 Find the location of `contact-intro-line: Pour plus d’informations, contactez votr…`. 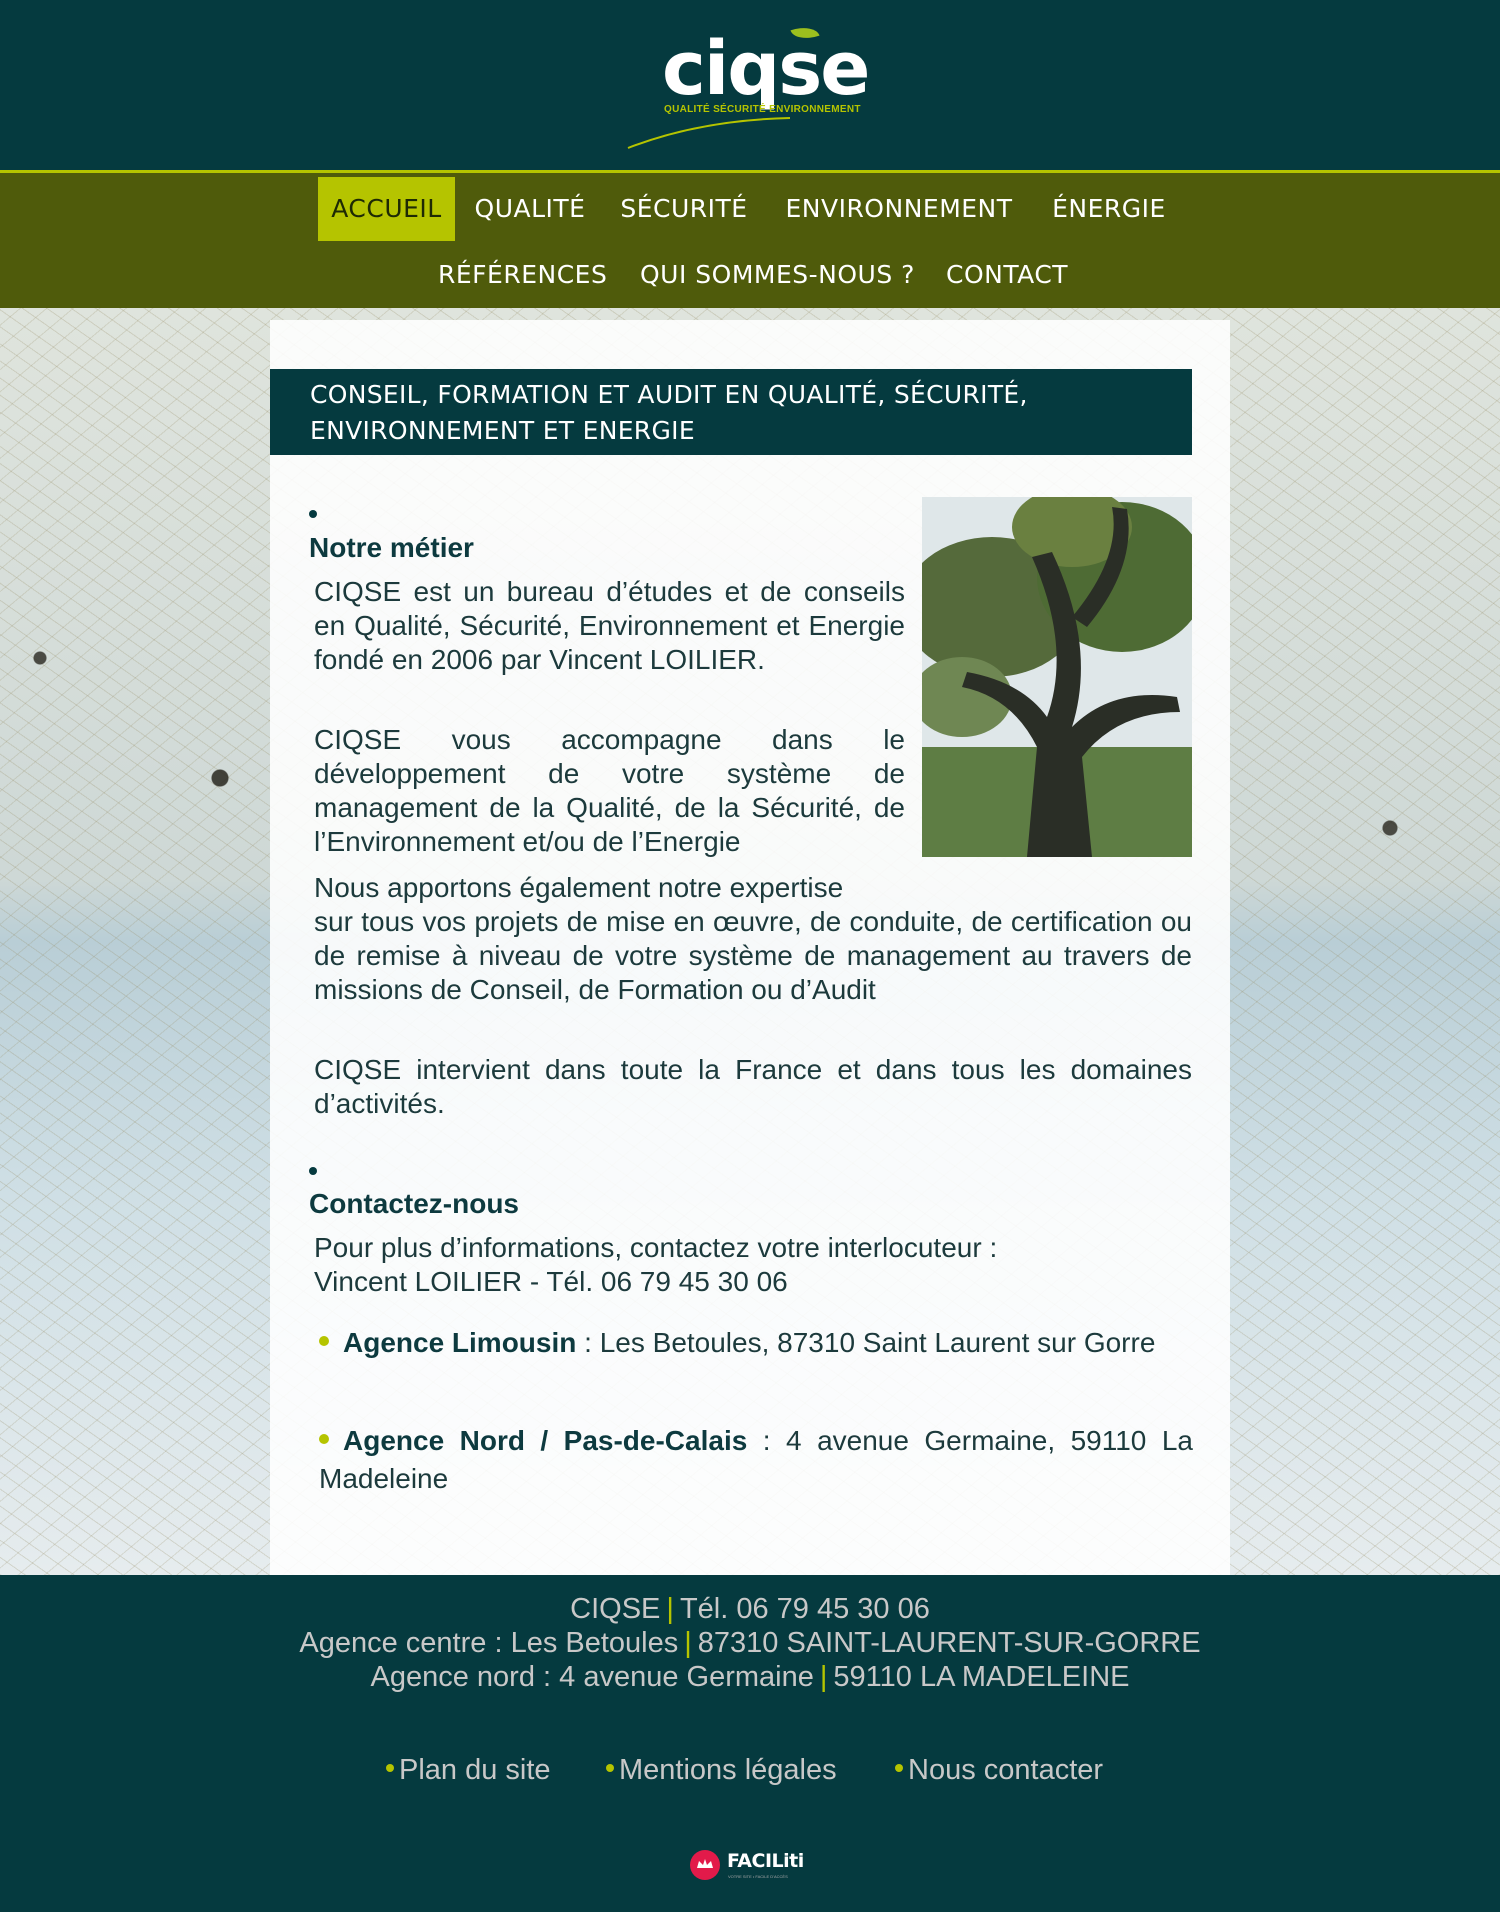

contact-intro-line: Pour plus d’informations, contactez votr… is located at coordinates (656, 1247).